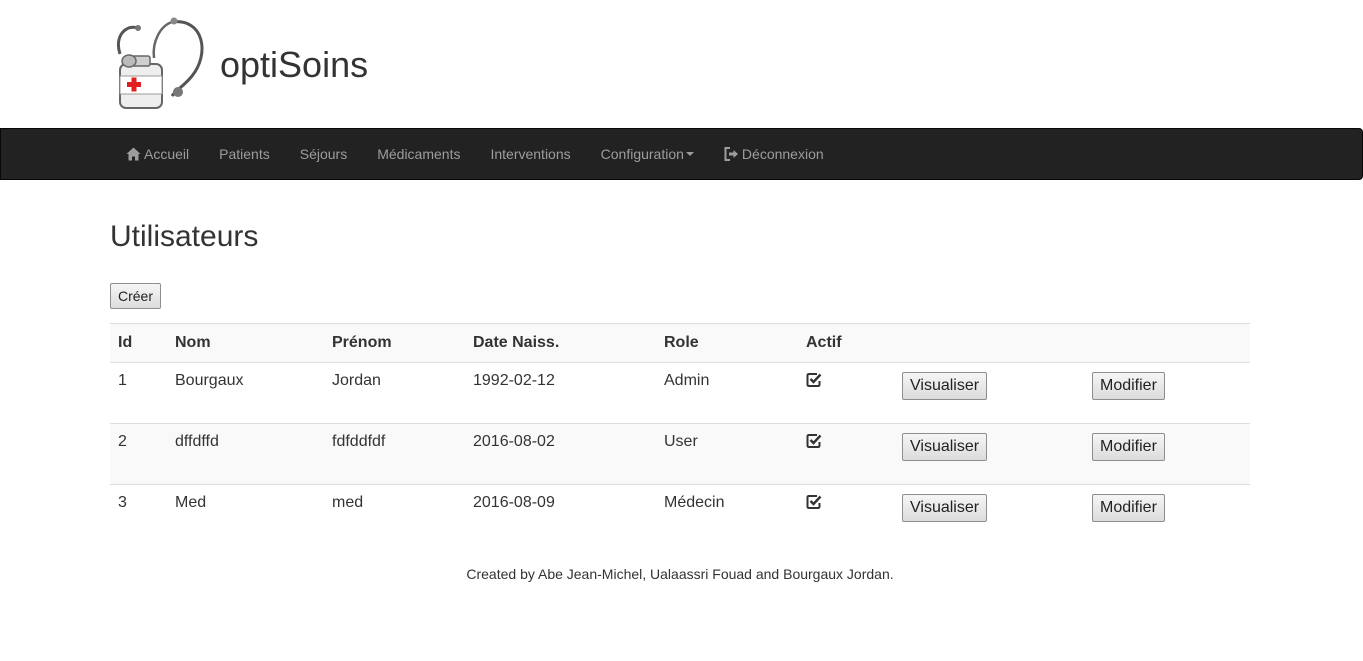 The width and height of the screenshot is (1363, 661). I want to click on cell-prenom: Jordan, so click(394, 393).